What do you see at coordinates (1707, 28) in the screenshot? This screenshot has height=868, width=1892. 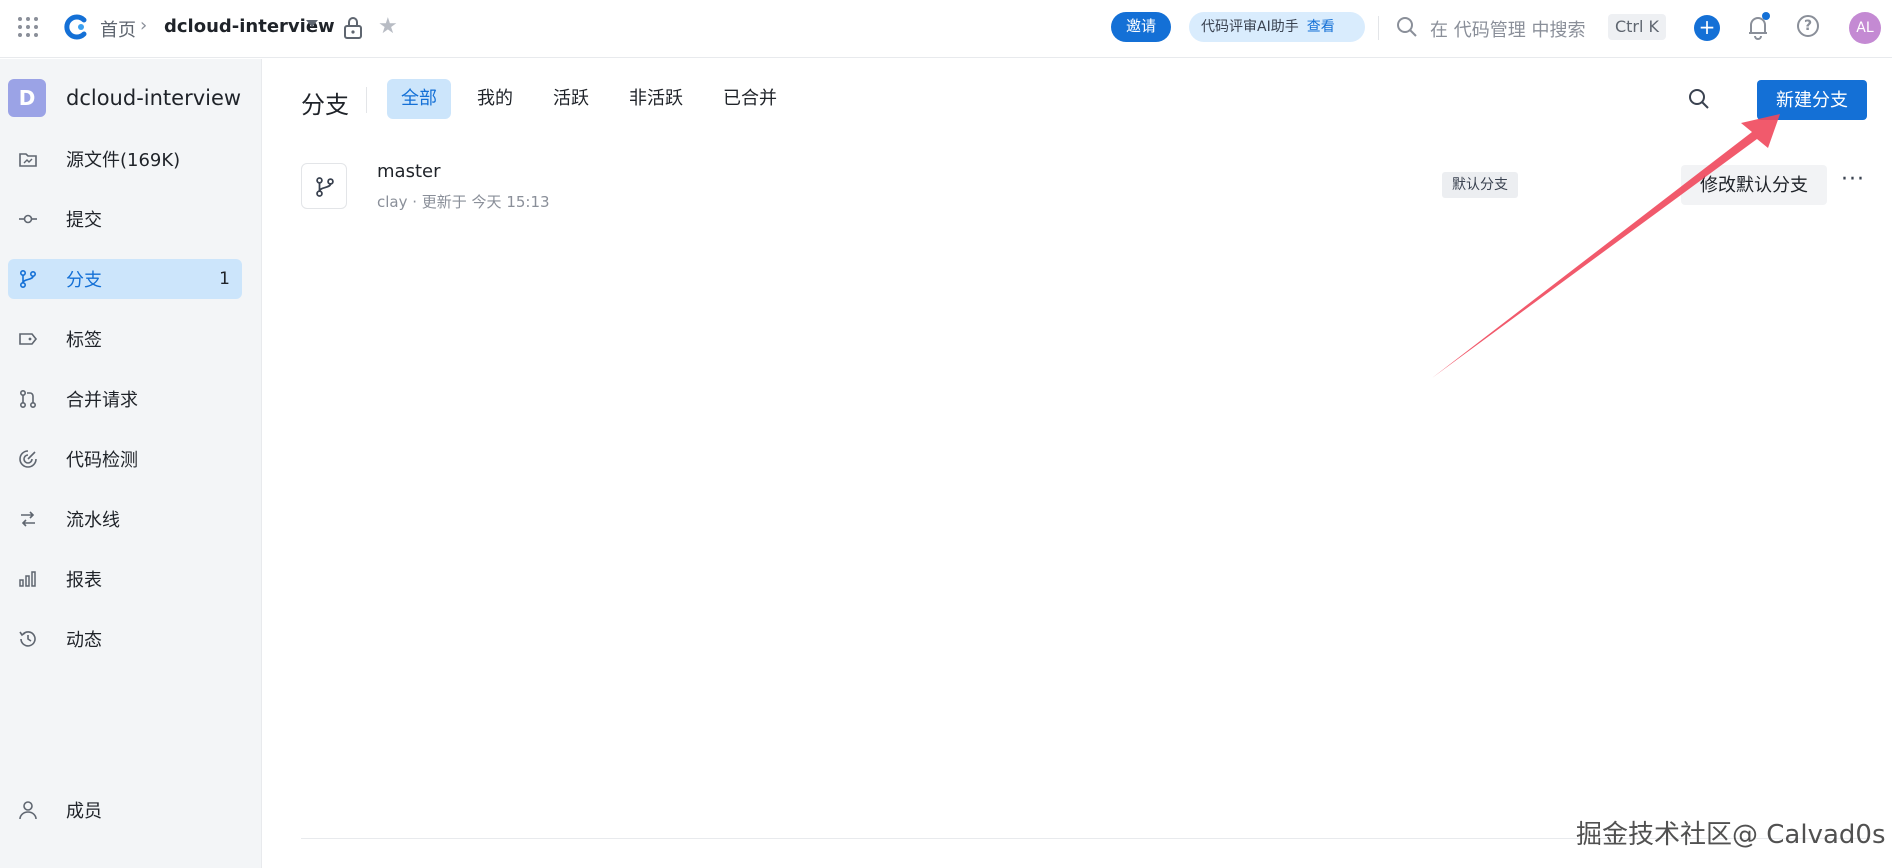 I see `create-plus-button: +` at bounding box center [1707, 28].